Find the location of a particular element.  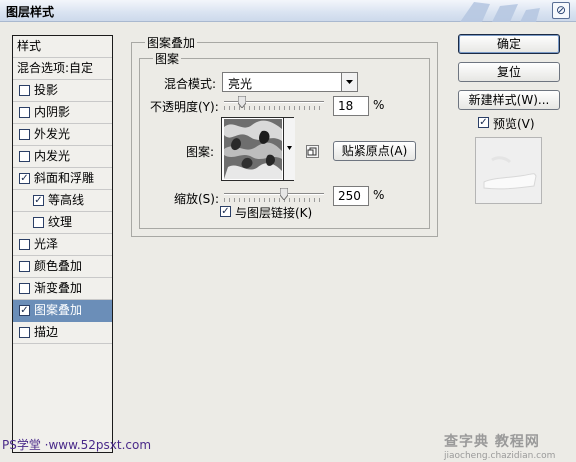

pattern-dropdown-button is located at coordinates (289, 149).